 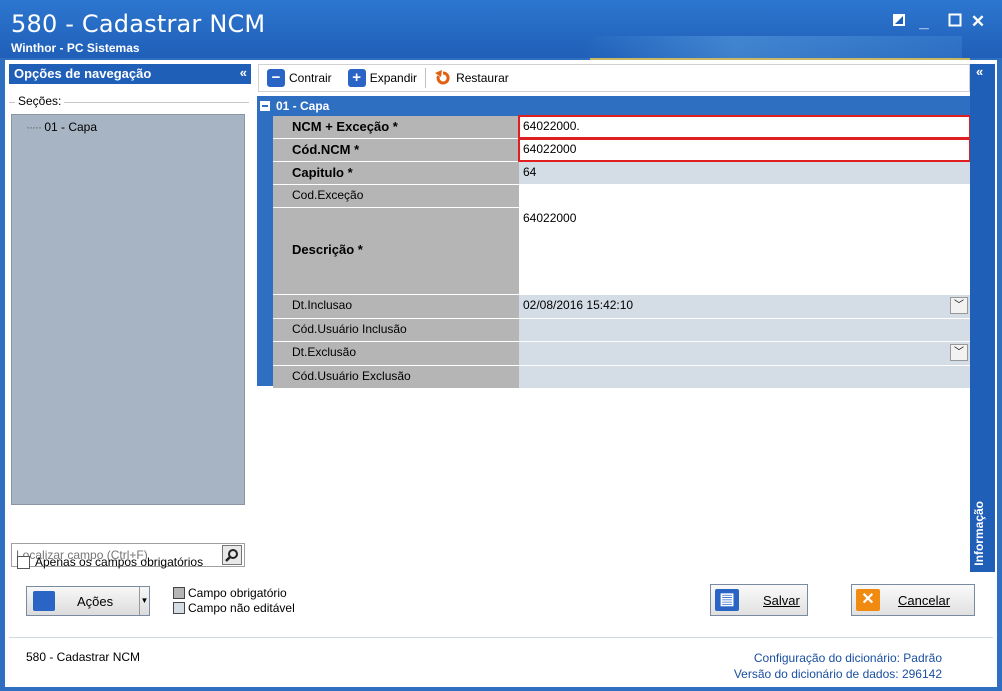 I want to click on not-editable-swatch, so click(x=179, y=607).